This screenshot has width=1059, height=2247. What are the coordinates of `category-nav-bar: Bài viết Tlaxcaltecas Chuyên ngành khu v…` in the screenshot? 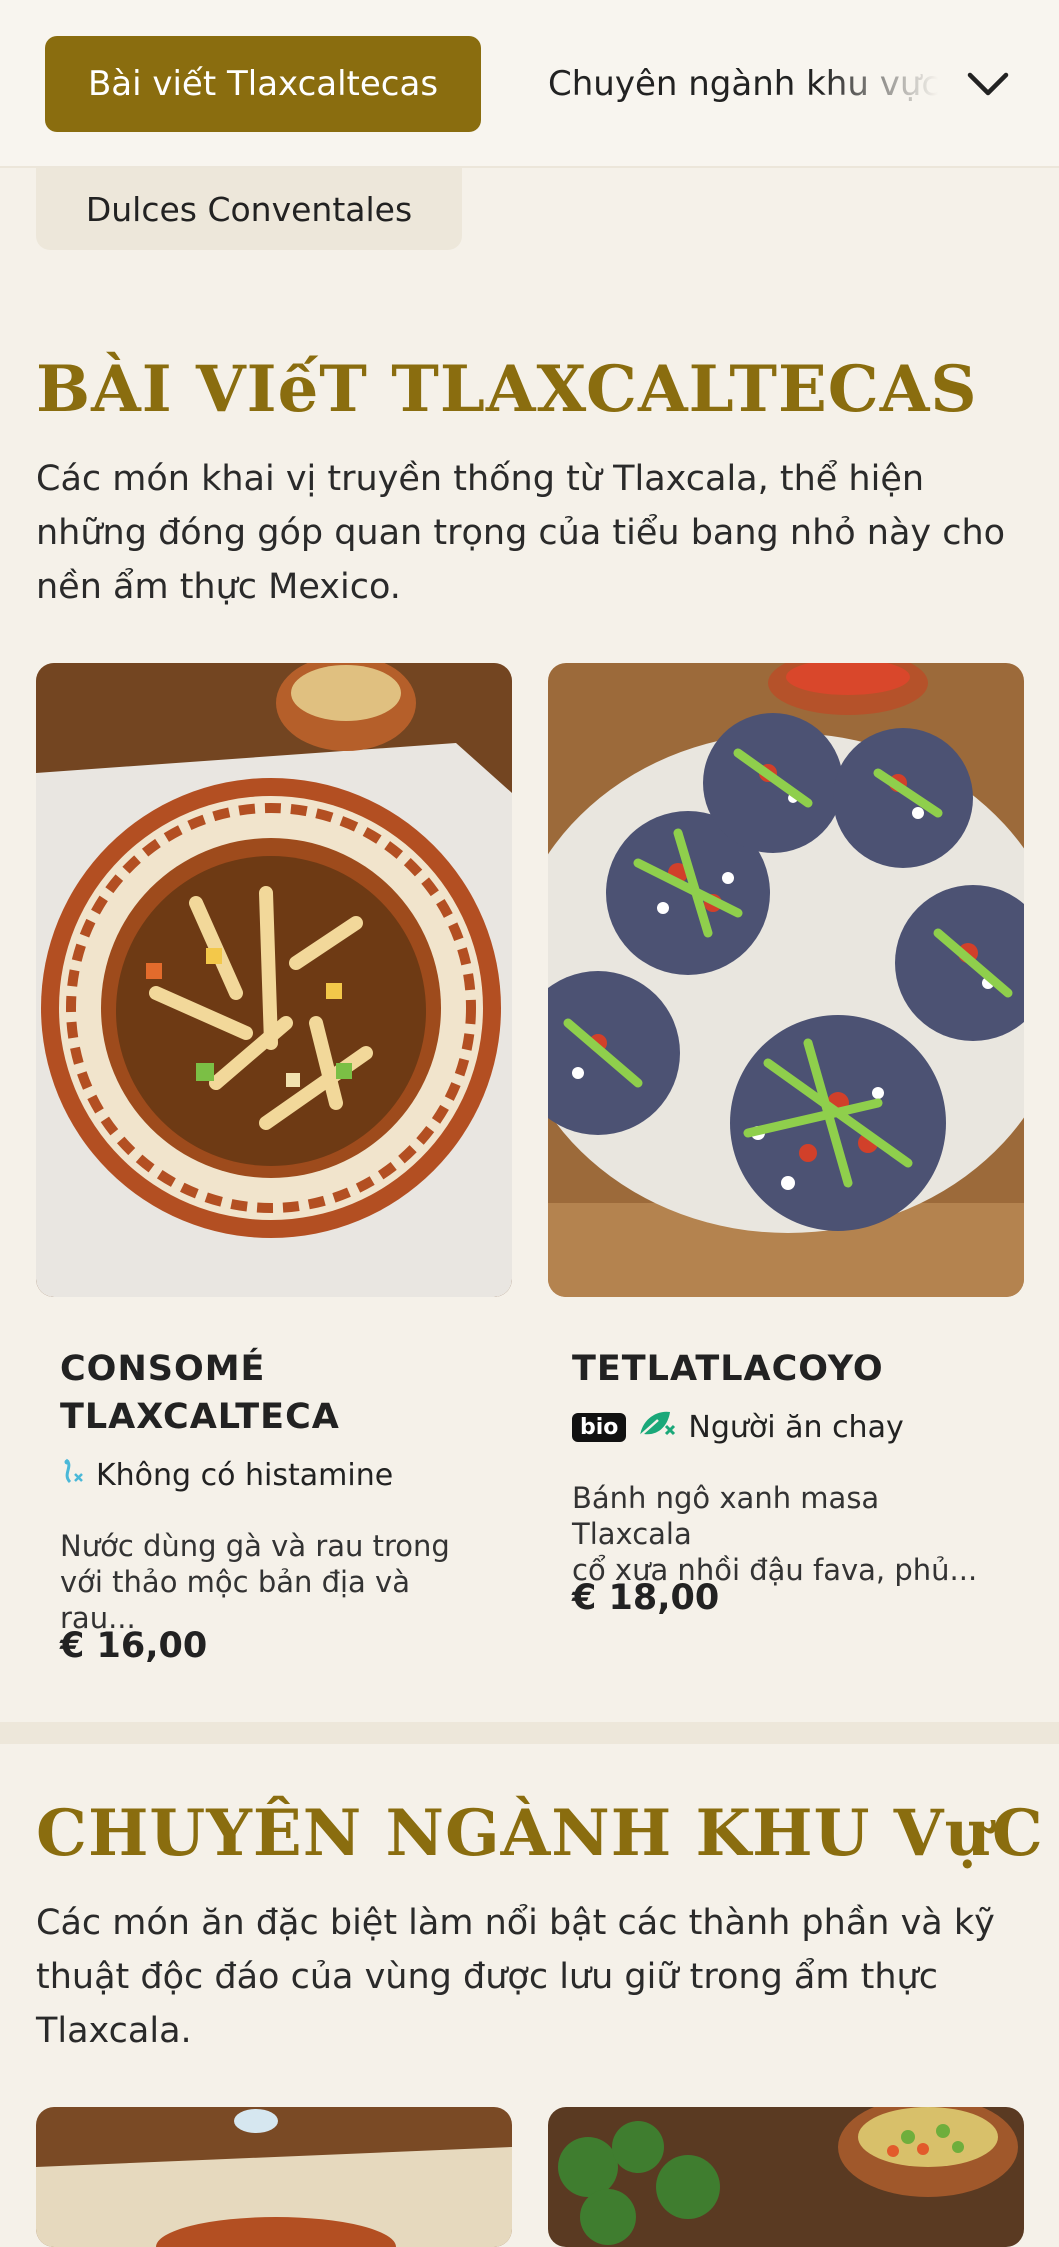 It's located at (529, 84).